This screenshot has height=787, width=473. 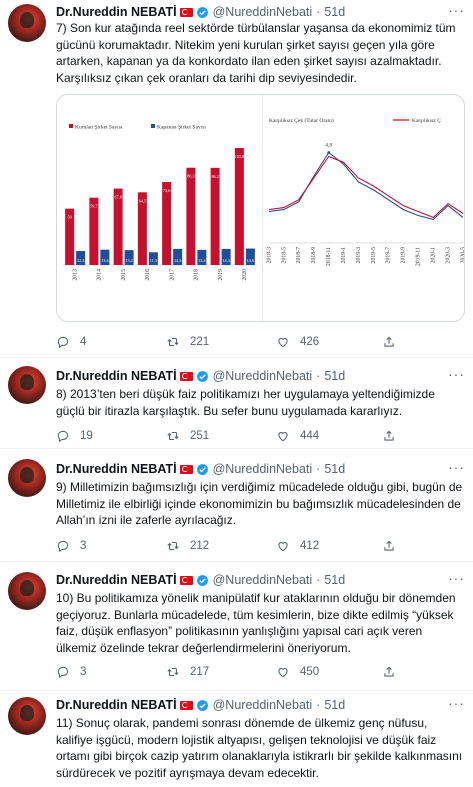 What do you see at coordinates (70, 217) in the screenshot?
I see `bar-data-label: 50` at bounding box center [70, 217].